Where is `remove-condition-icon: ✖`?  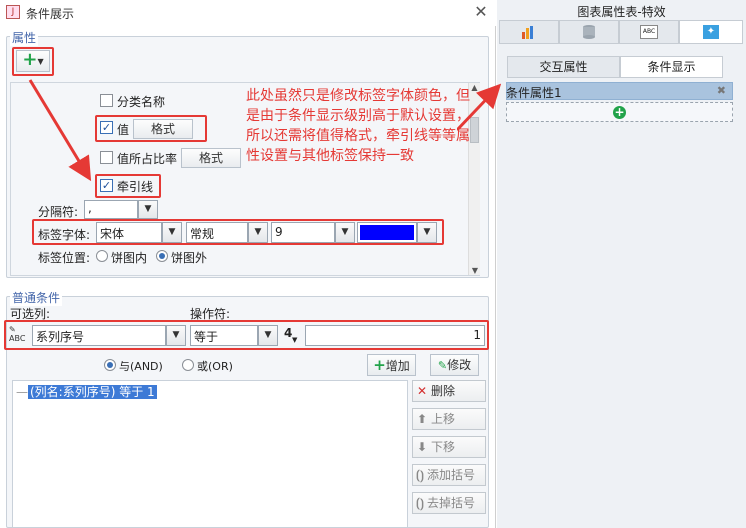 remove-condition-icon: ✖ is located at coordinates (721, 90).